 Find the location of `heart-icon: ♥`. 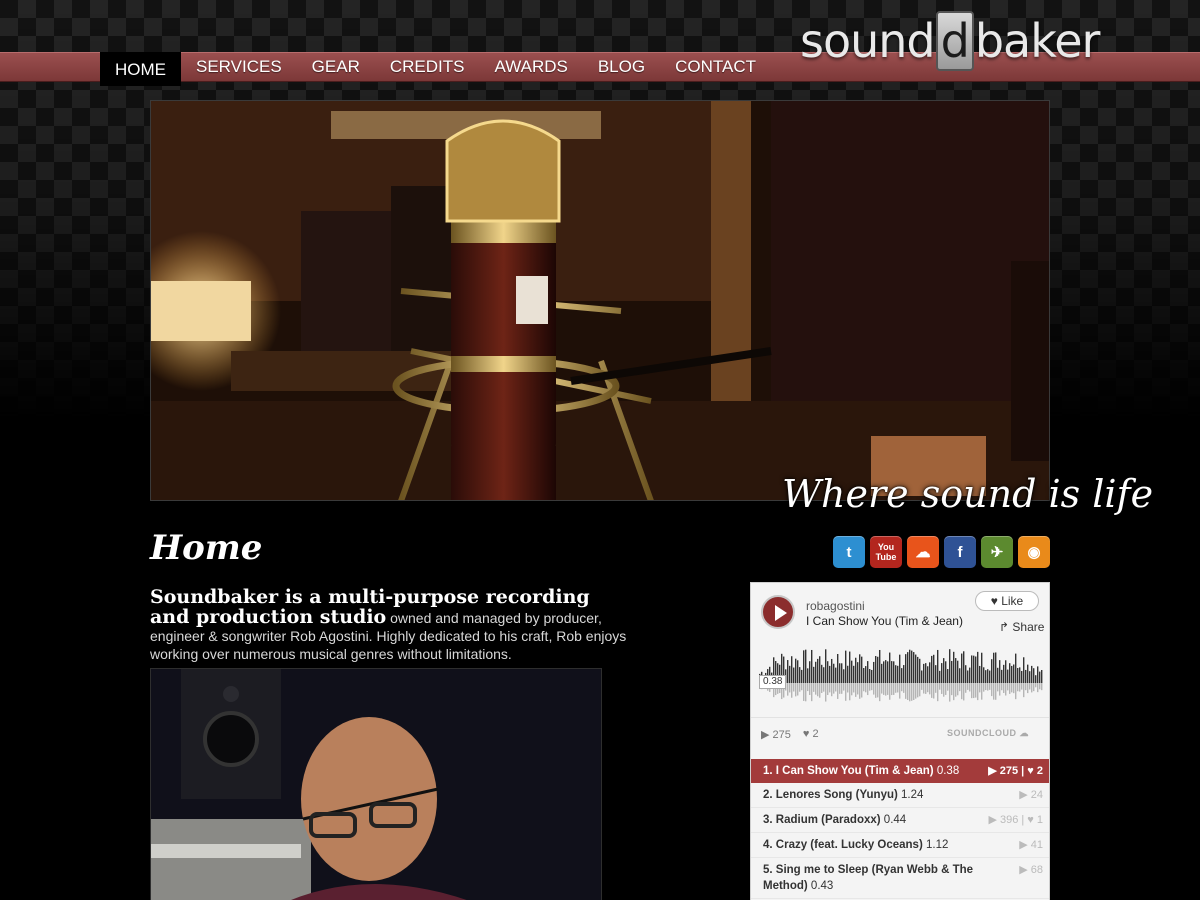

heart-icon: ♥ is located at coordinates (806, 734).